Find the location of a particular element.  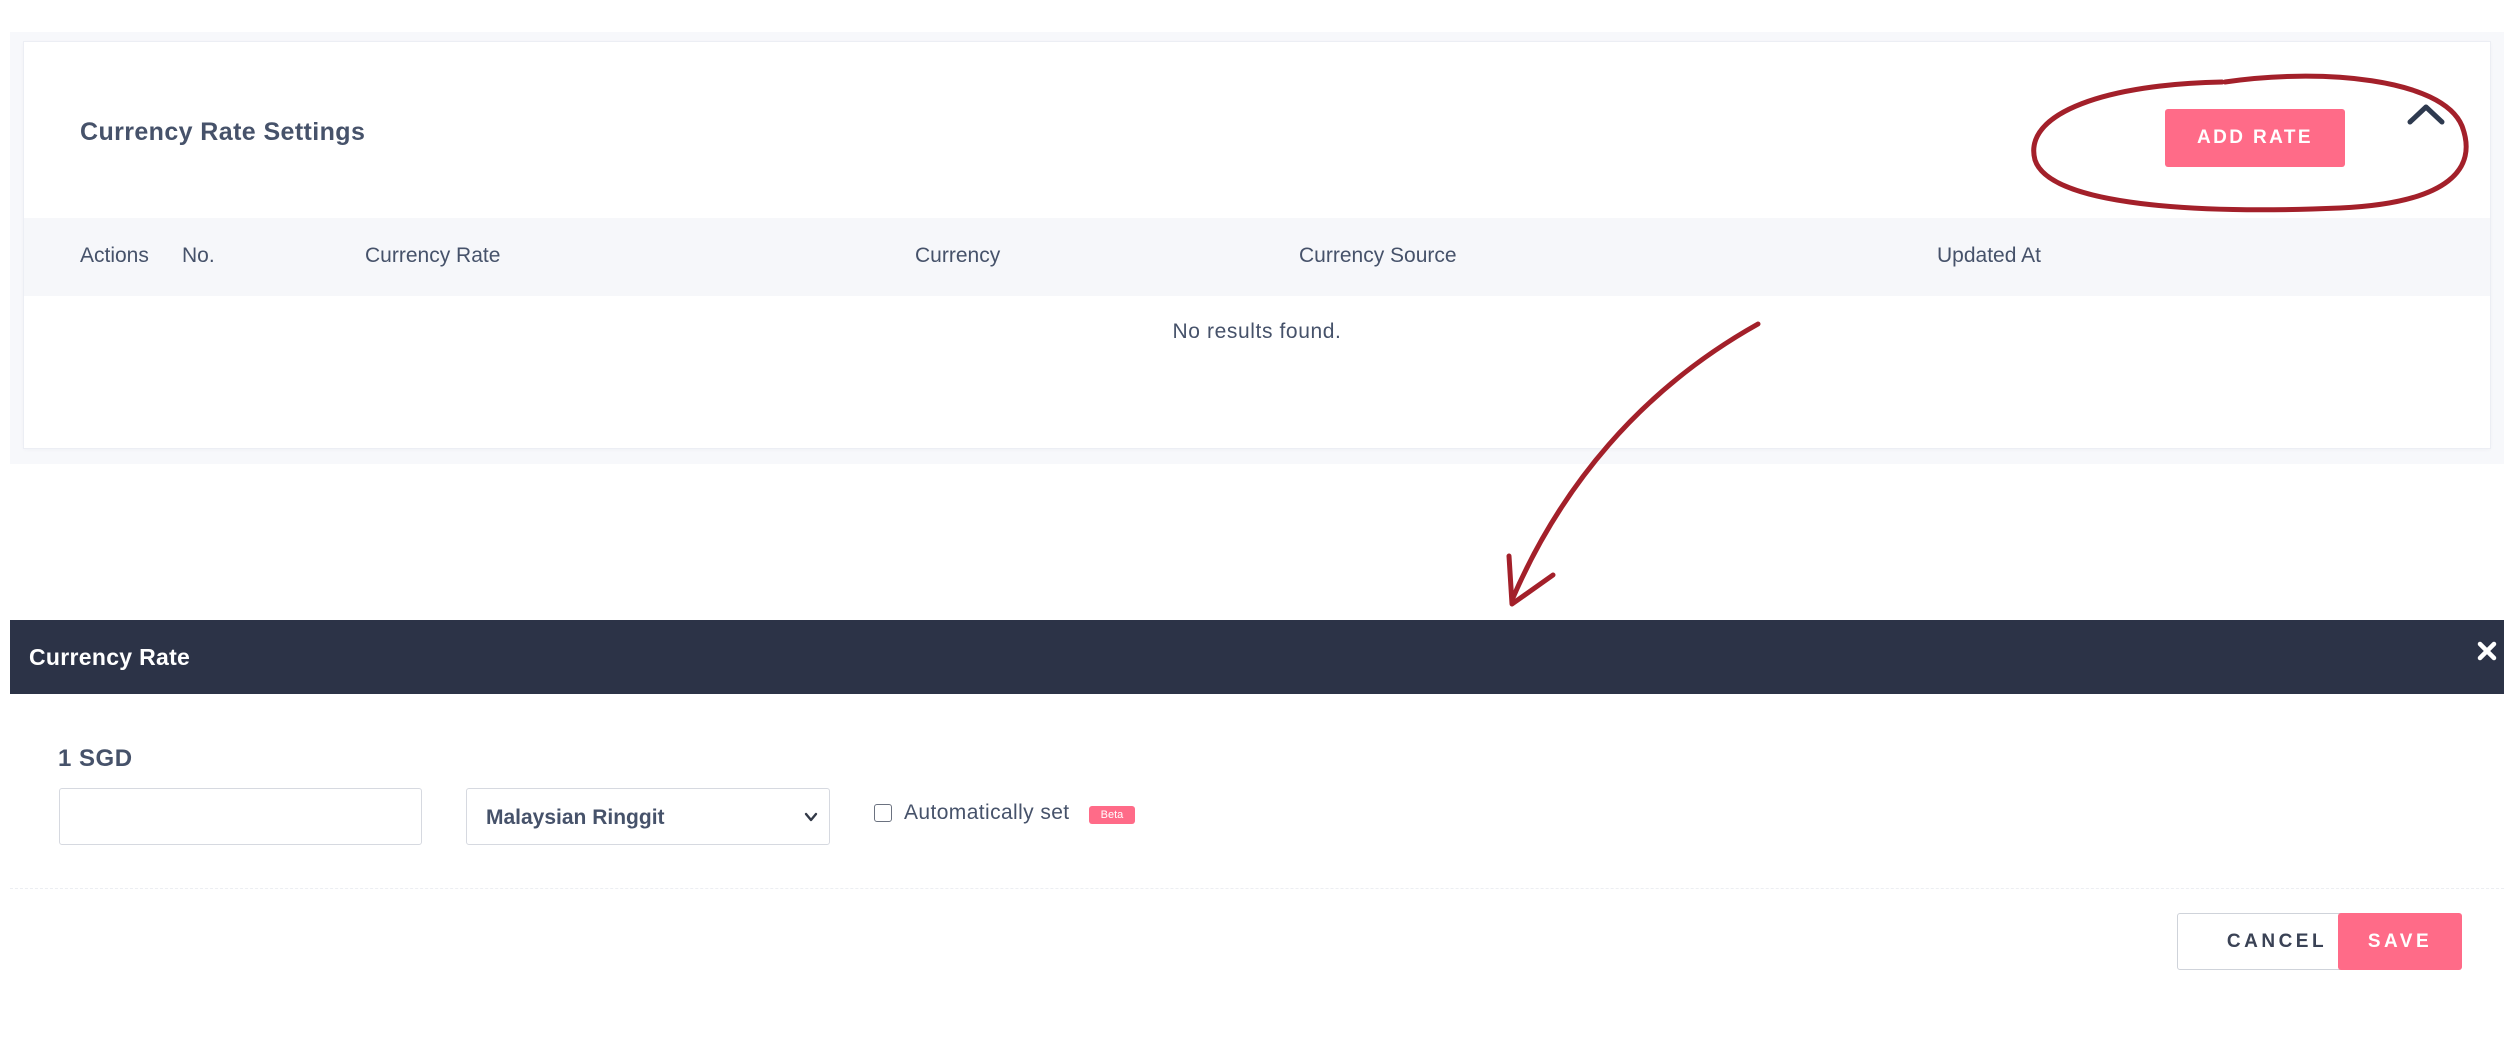

column-header-actions: Actions is located at coordinates (114, 255).